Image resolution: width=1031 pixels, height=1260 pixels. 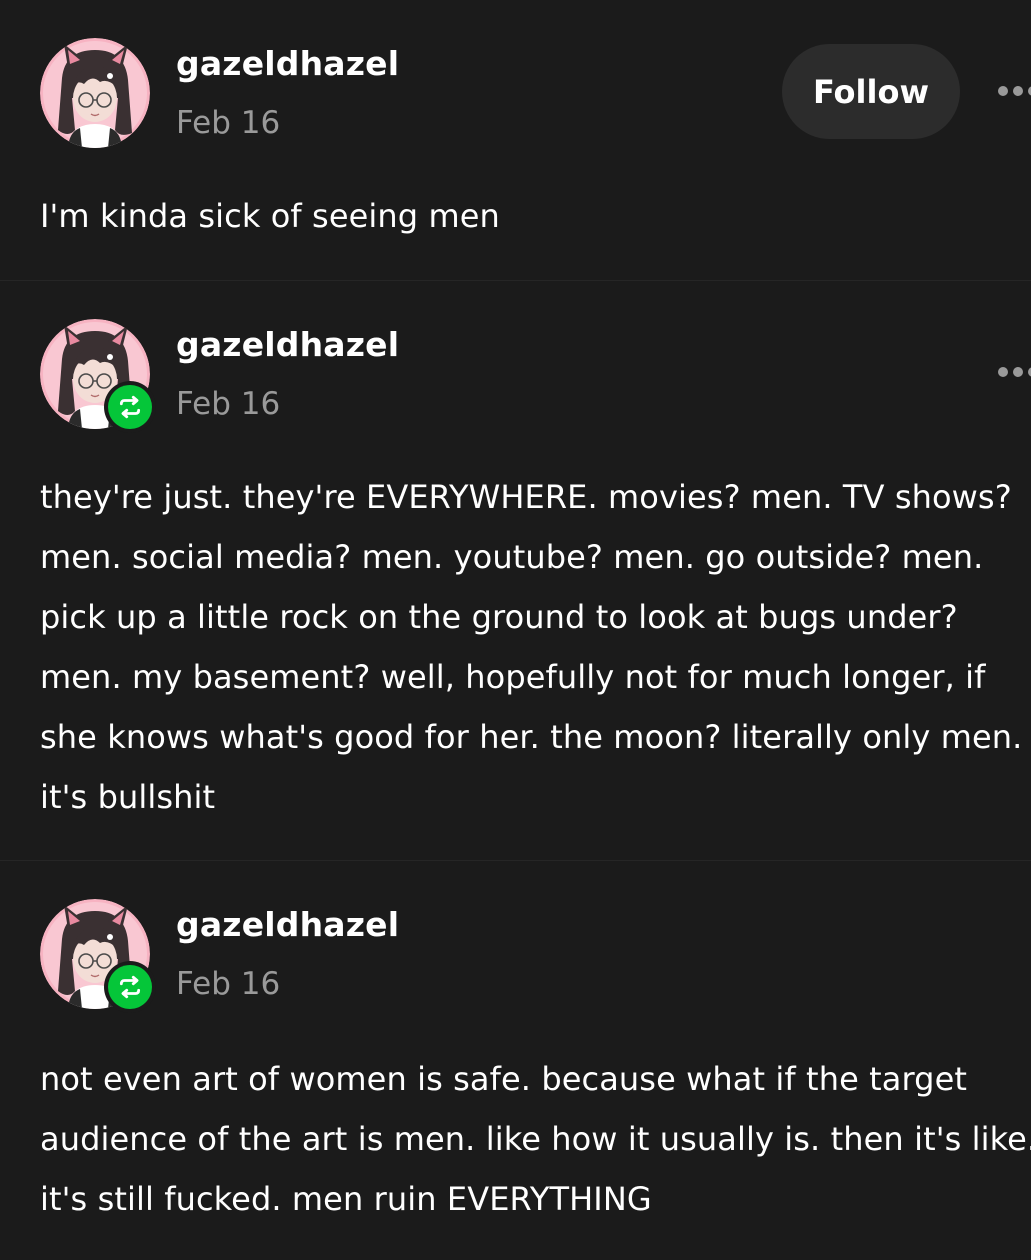 What do you see at coordinates (270, 216) in the screenshot?
I see `post-body: I'm kinda sick of seeing men` at bounding box center [270, 216].